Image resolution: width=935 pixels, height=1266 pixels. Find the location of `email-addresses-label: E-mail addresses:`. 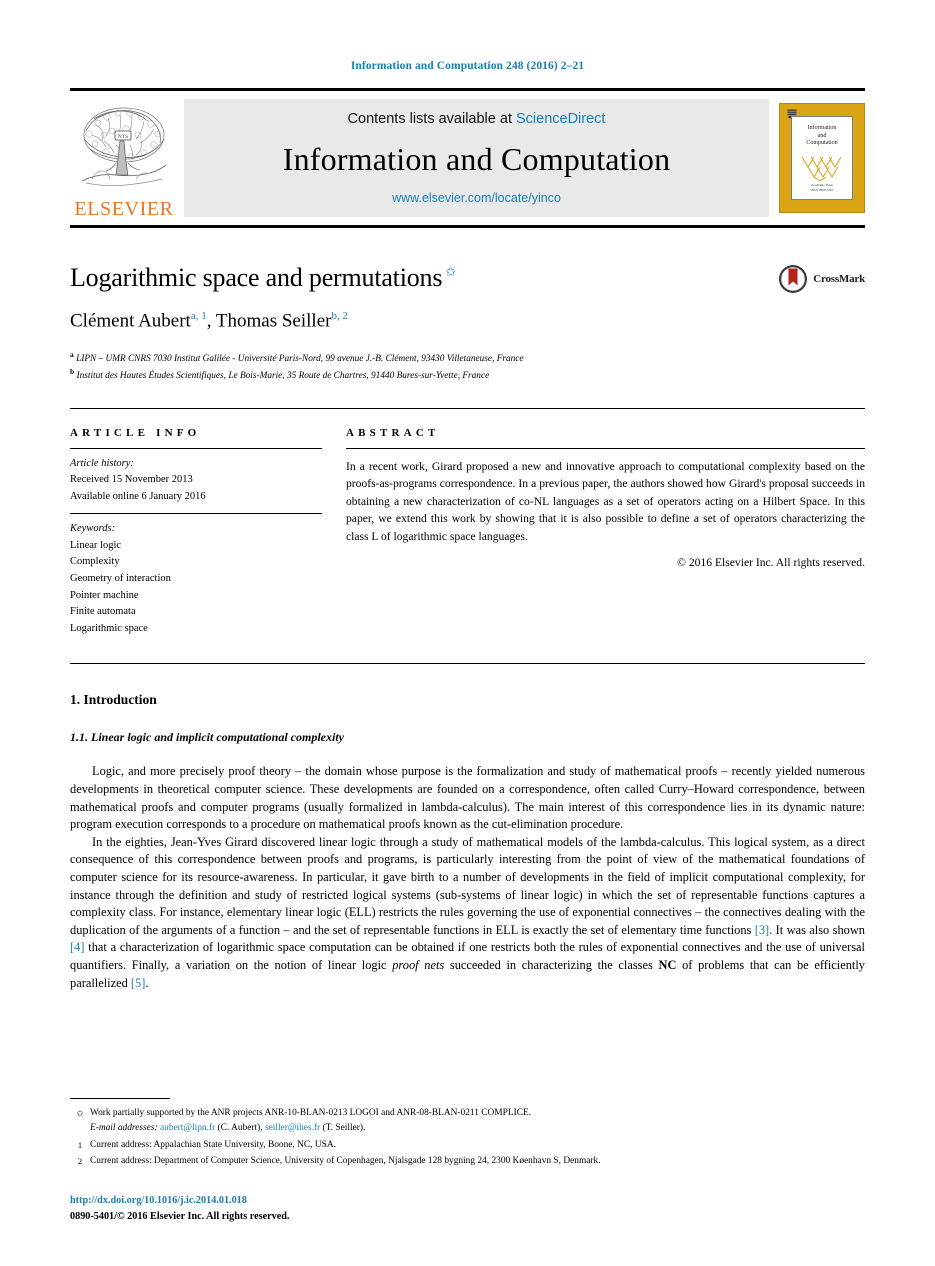

email-addresses-label: E-mail addresses: is located at coordinates (124, 1128).